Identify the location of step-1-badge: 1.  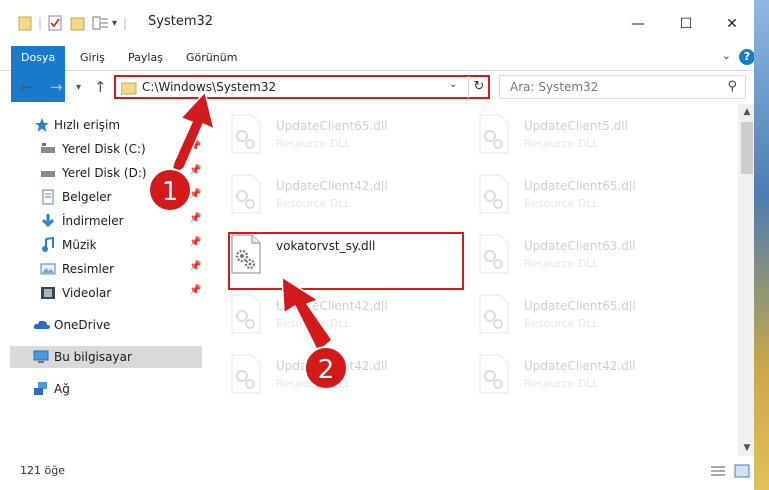
(170, 190).